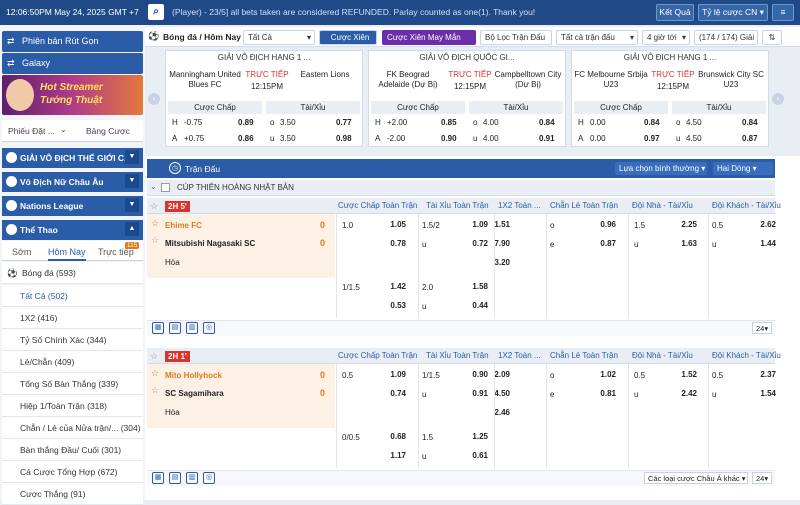 The image size is (800, 505). Describe the element at coordinates (72, 384) in the screenshot. I see `sidebar-market-item: Tổng Số Bàn Thắng (339)` at that location.